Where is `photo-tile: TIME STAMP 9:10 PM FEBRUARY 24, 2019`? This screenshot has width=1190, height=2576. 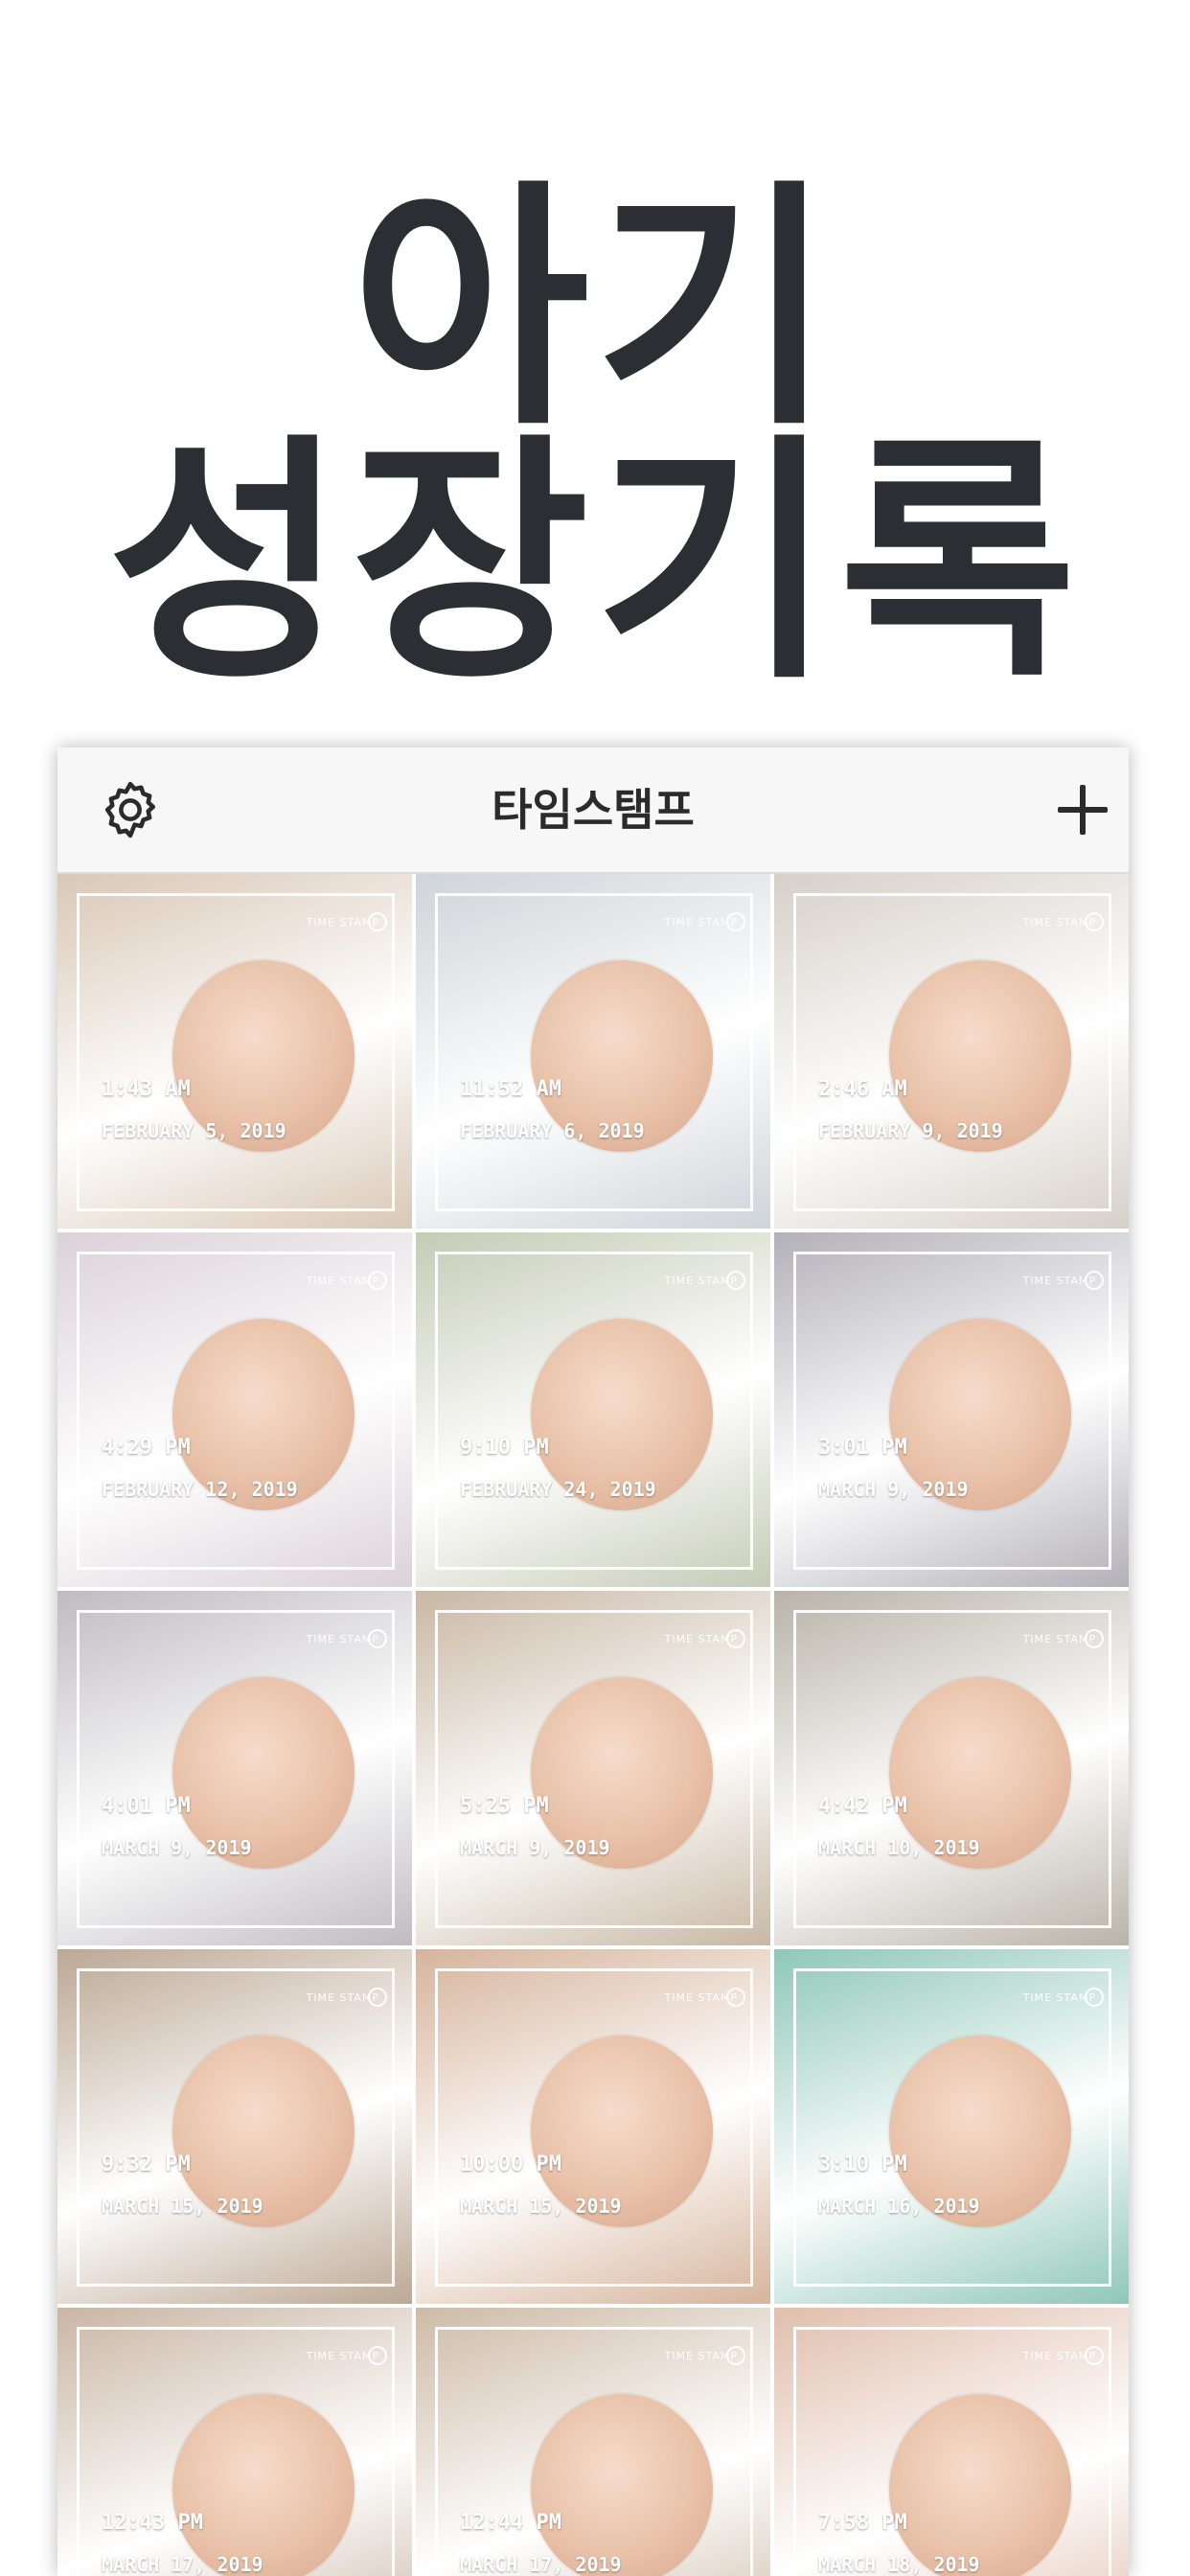
photo-tile: TIME STAMP 9:10 PM FEBRUARY 24, 2019 is located at coordinates (593, 1410).